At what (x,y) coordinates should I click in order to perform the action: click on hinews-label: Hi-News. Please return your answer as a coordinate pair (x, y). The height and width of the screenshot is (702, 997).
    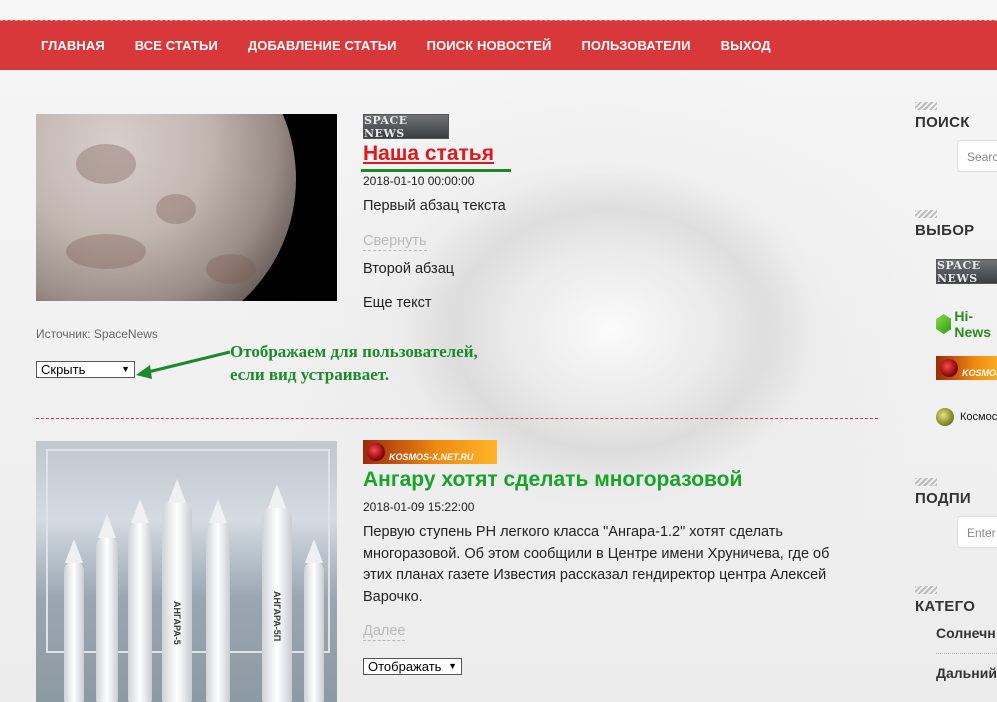
    Looking at the image, I should click on (972, 324).